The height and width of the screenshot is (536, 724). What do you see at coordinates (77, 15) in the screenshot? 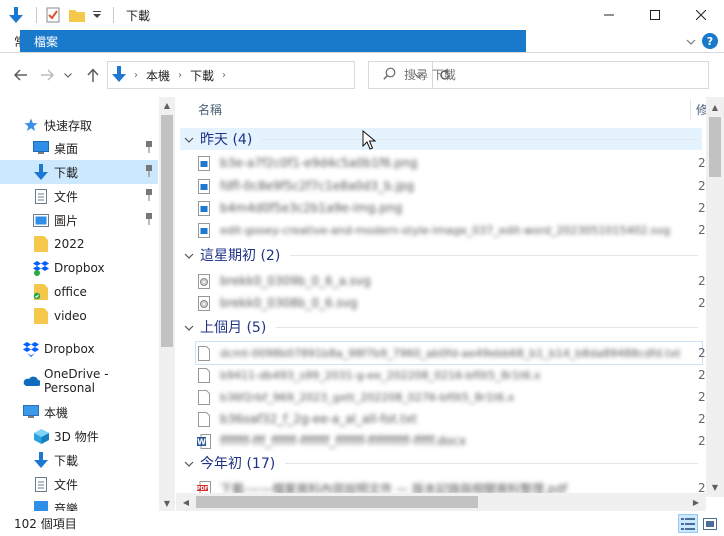
I see `new-folder-icon` at bounding box center [77, 15].